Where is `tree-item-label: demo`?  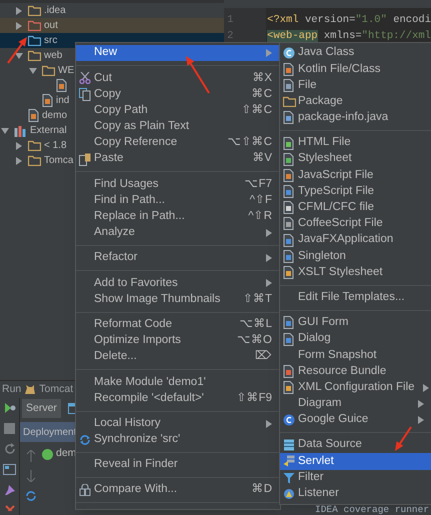 tree-item-label: demo is located at coordinates (55, 115).